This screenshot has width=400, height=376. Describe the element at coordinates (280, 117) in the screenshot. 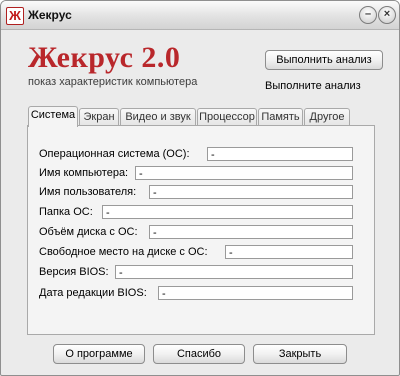

I see `tab-memory: Память` at that location.